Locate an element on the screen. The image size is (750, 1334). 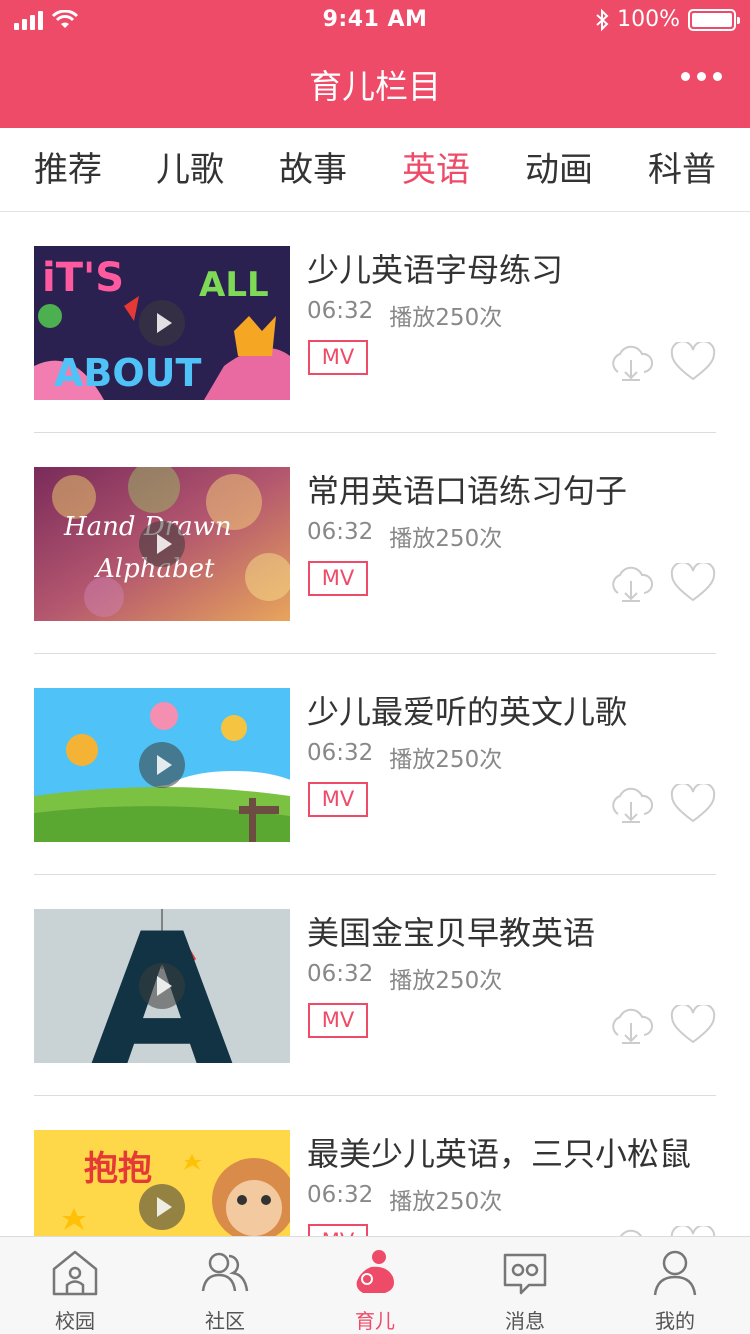
tabbar-label: 校园 is located at coordinates (75, 1321).